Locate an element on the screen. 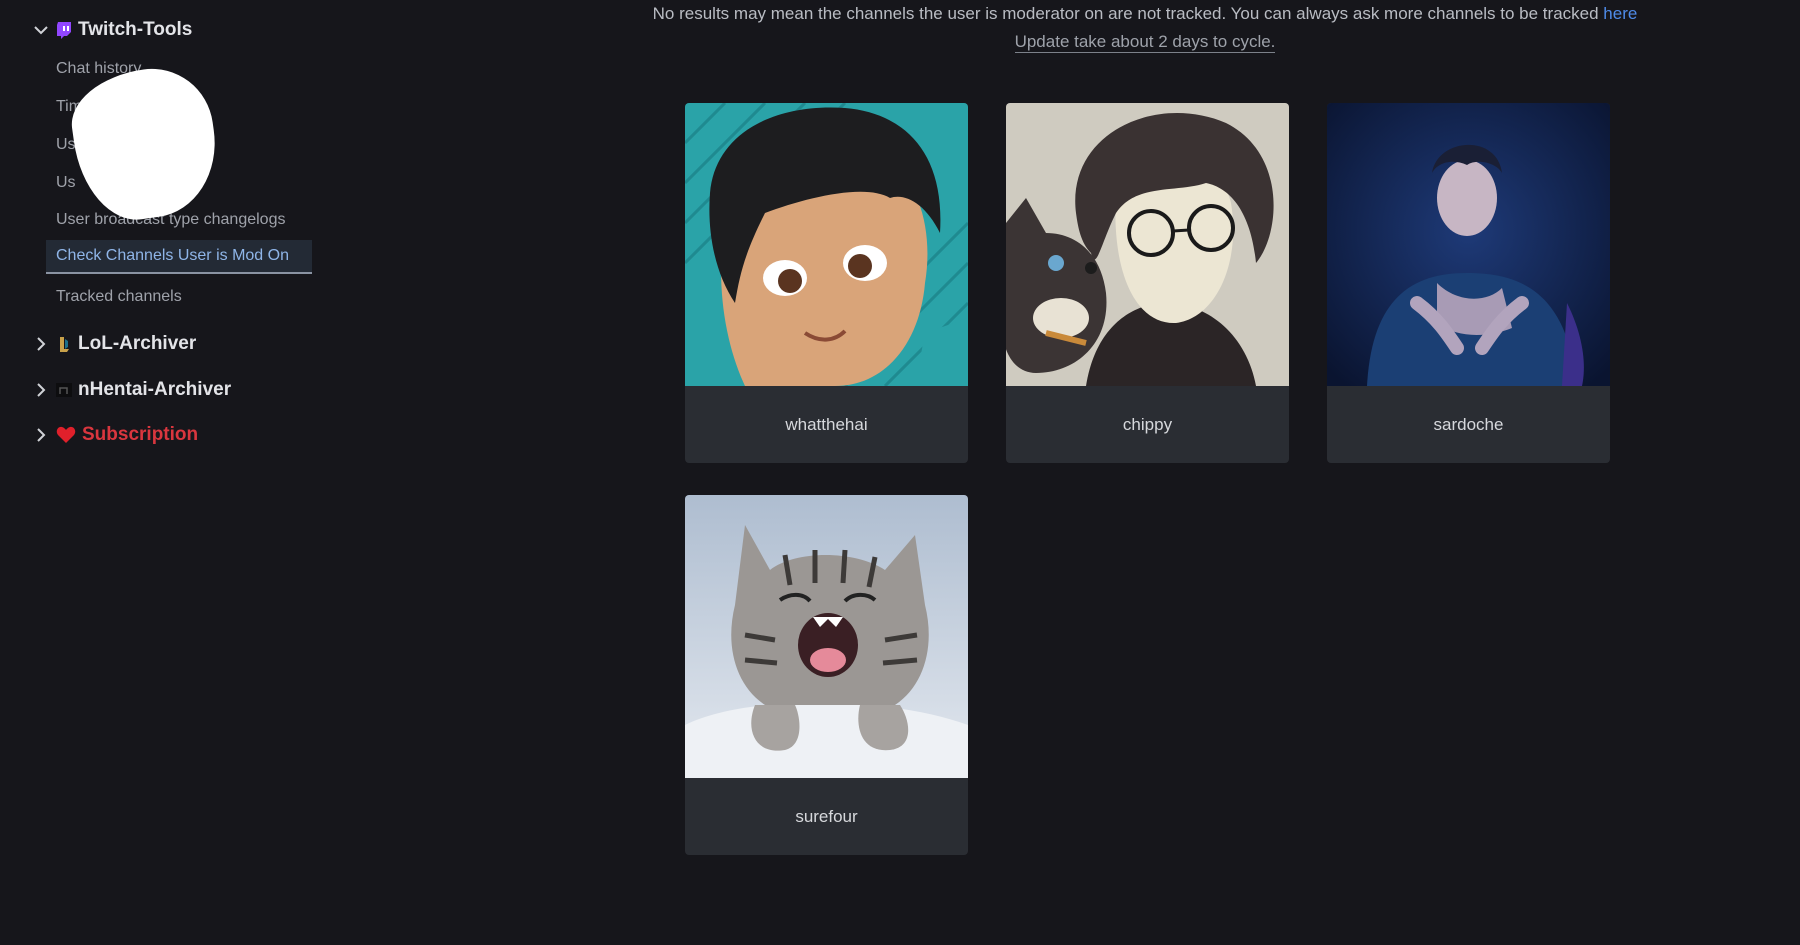 The width and height of the screenshot is (1800, 945). sidebar-section-lol-archiver: LoL-Archiver is located at coordinates (114, 344).